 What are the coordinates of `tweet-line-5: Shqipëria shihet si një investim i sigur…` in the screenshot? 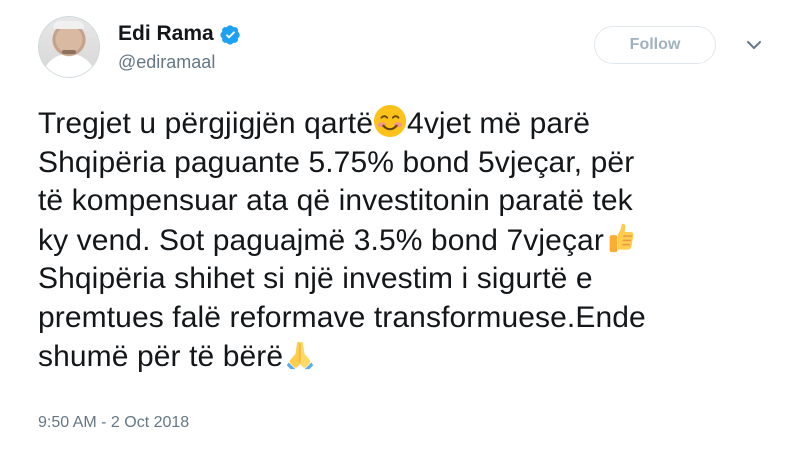 It's located at (315, 278).